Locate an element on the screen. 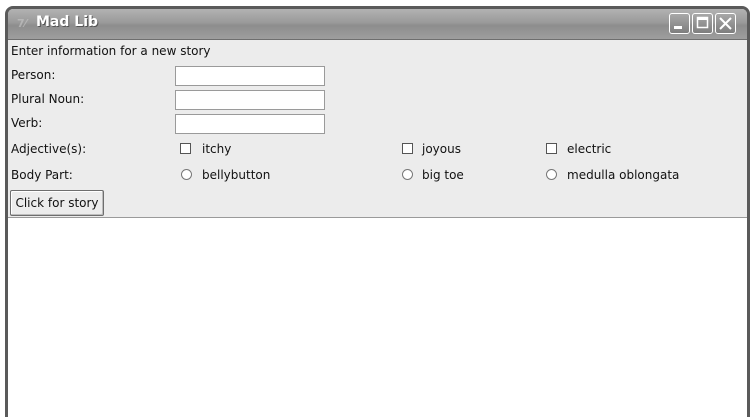 This screenshot has width=750, height=417. adjective-label-electric: electric is located at coordinates (589, 149).